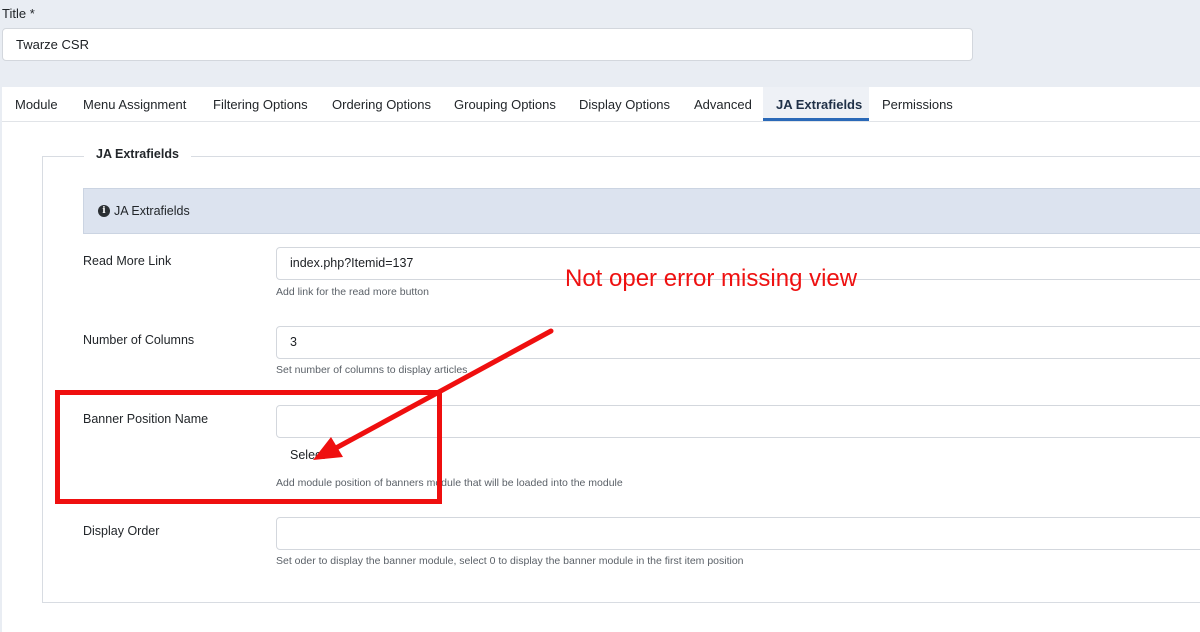 This screenshot has width=1200, height=632. I want to click on alert-text: JA Extrafields, so click(152, 211).